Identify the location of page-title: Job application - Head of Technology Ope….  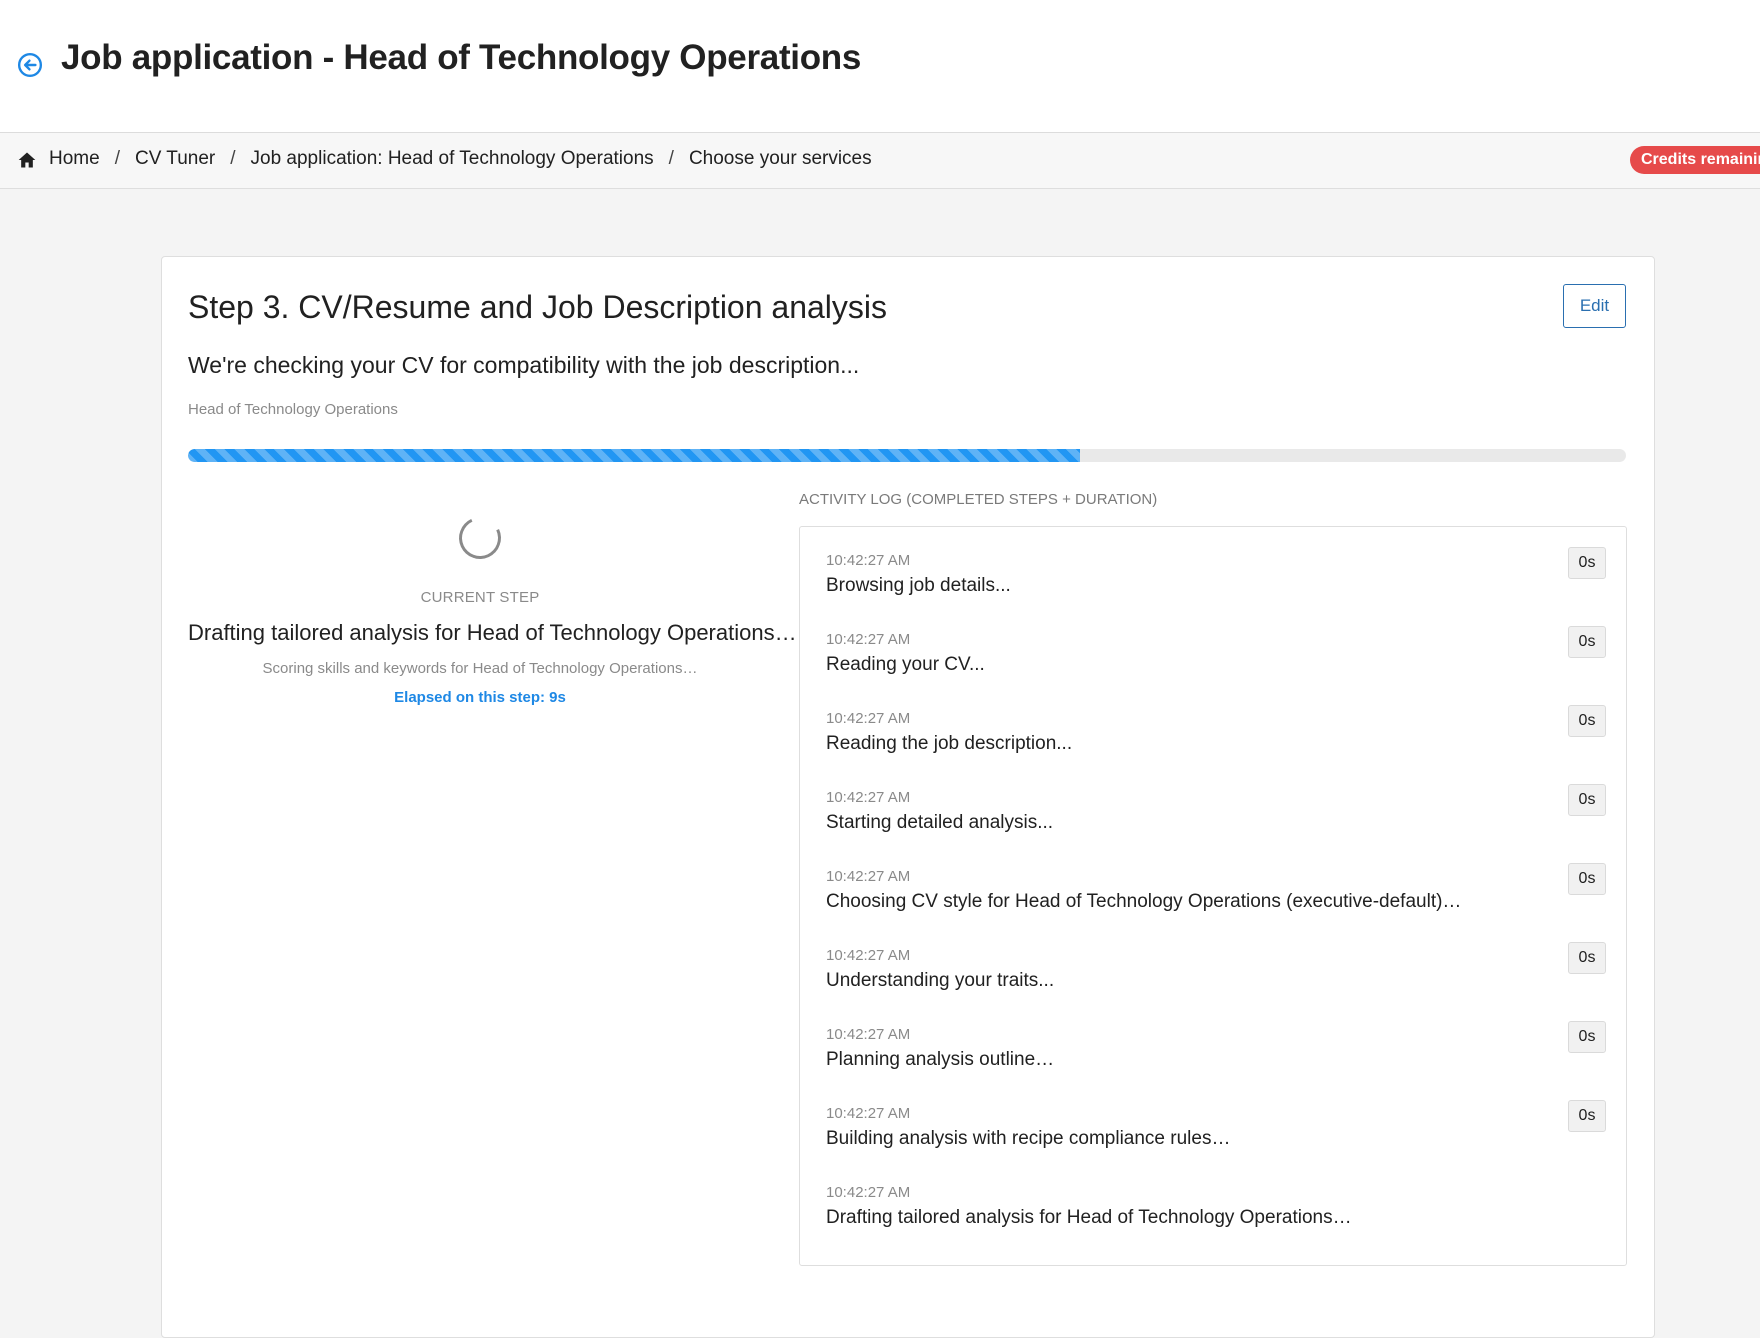
(461, 57).